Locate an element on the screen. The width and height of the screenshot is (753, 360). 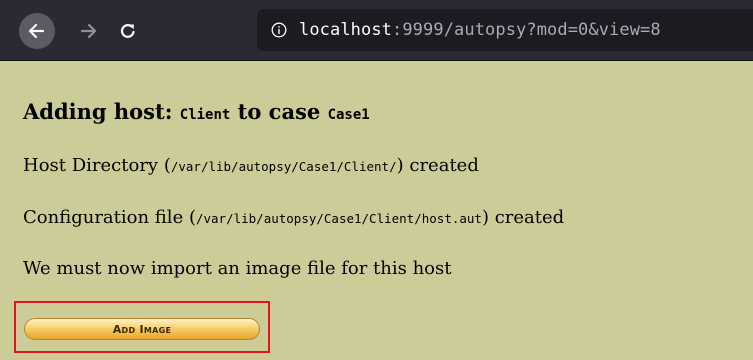
url-text: localhost:9999/autopsy?mod=0&view=8 is located at coordinates (480, 30).